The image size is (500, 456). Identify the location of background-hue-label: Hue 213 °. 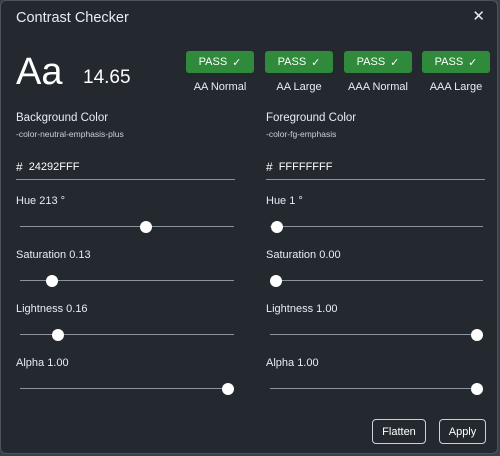
(41, 201).